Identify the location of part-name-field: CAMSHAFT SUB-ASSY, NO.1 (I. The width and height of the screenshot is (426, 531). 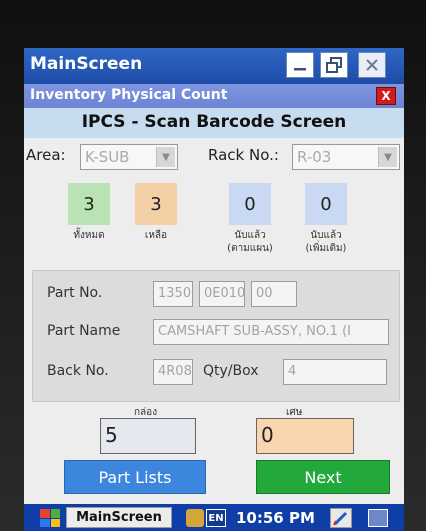
(271, 332).